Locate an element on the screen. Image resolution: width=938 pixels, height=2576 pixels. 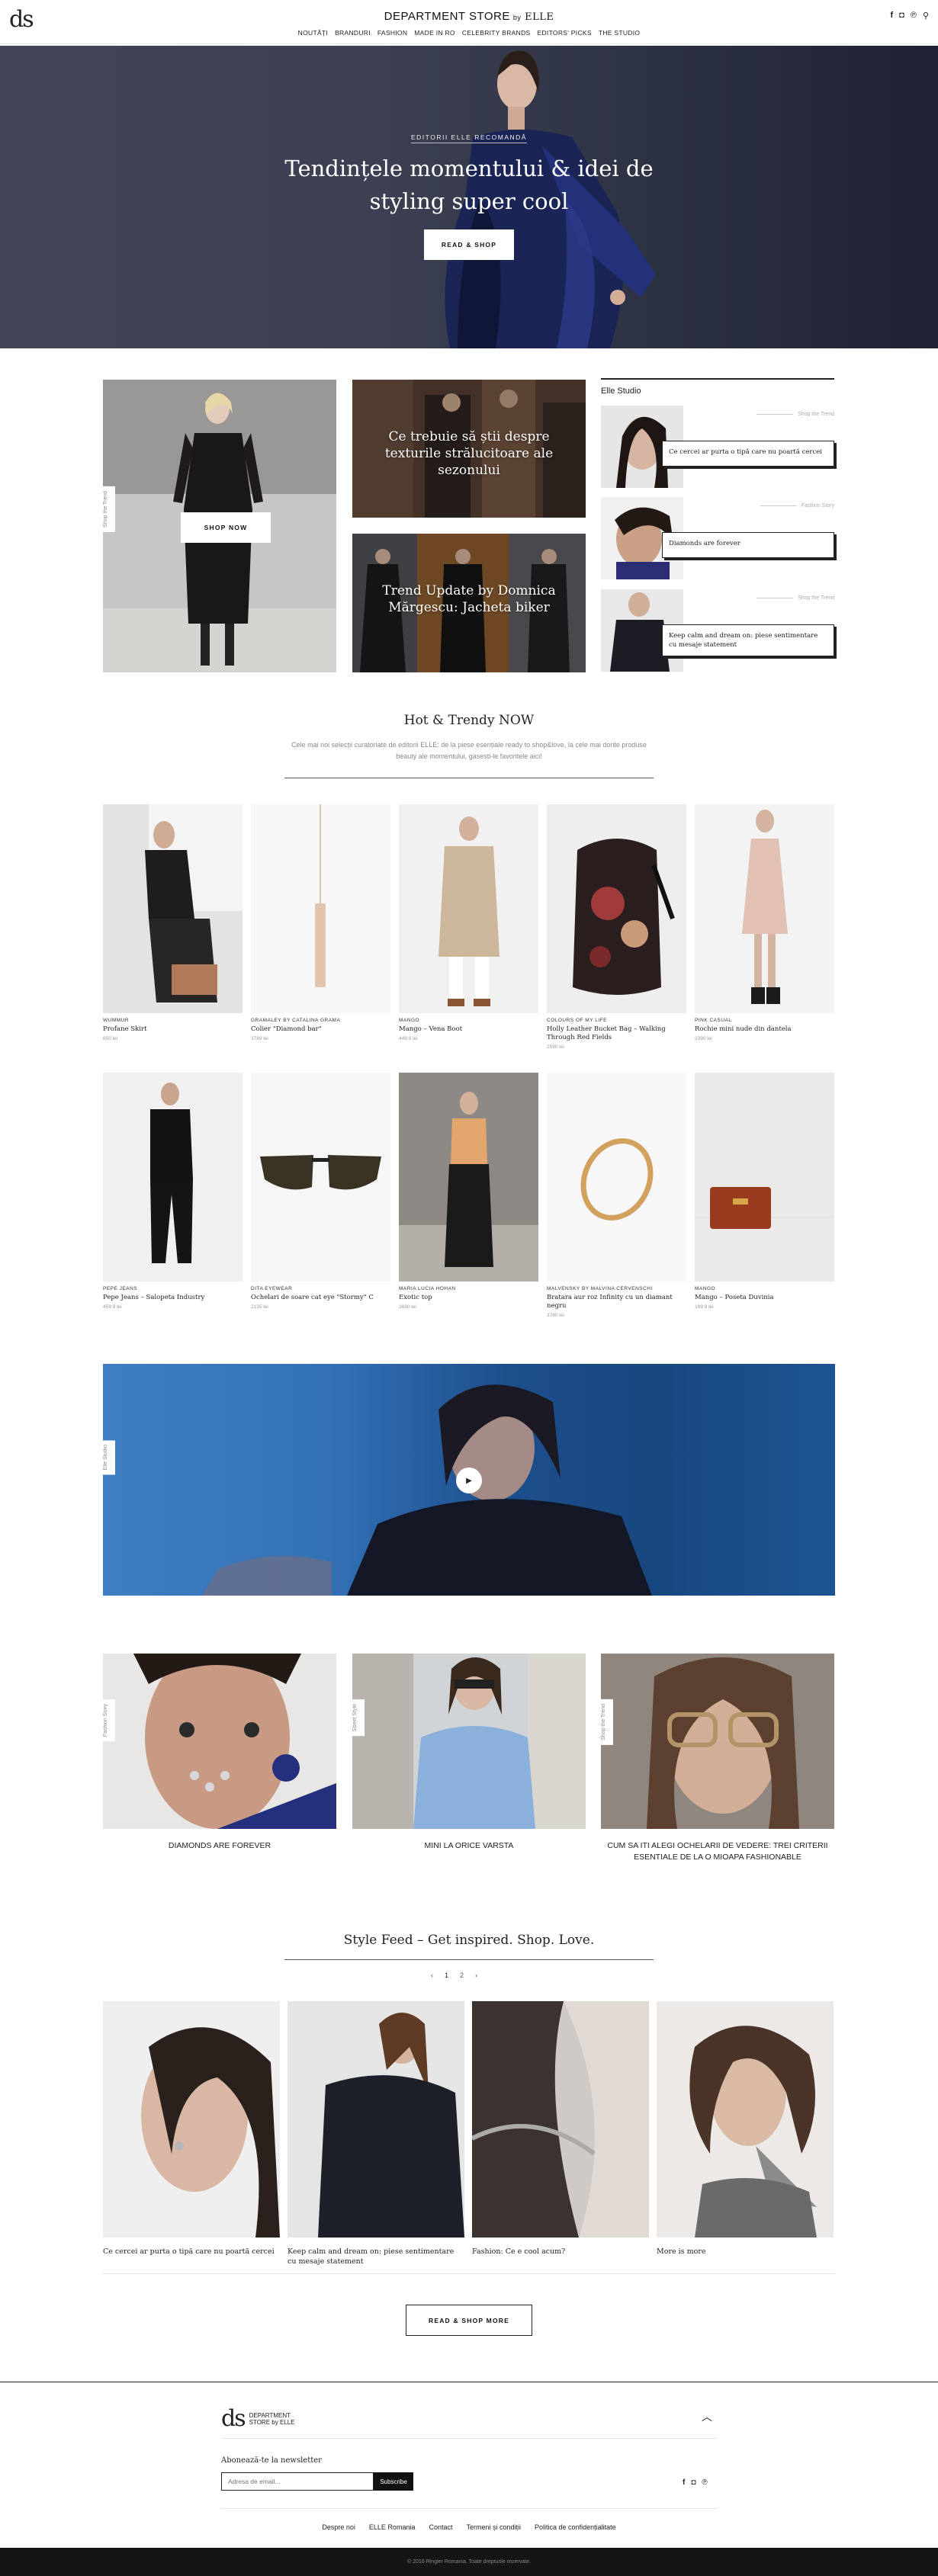
product-price: 459.9 lei is located at coordinates (113, 1307).